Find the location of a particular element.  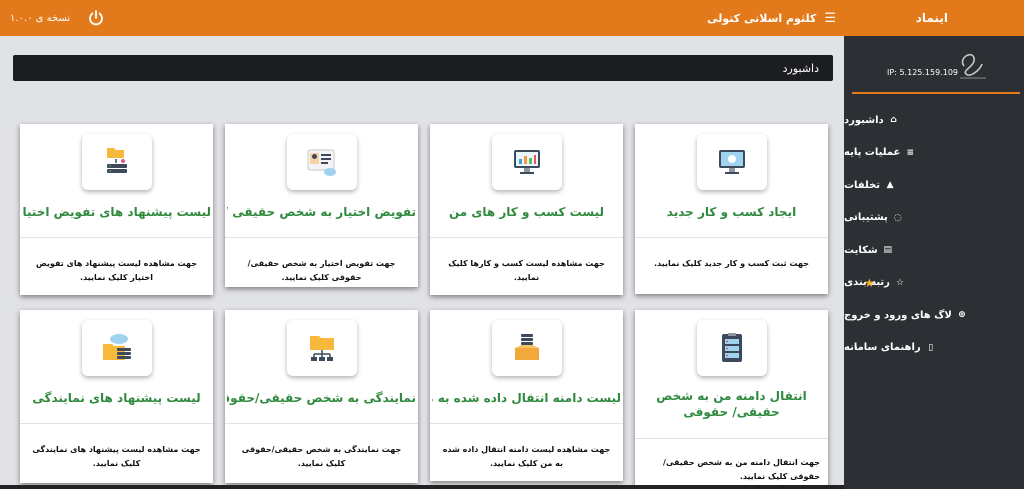

card-title: لیست پیشنهاد های تفویض اختیار is located at coordinates (116, 212).